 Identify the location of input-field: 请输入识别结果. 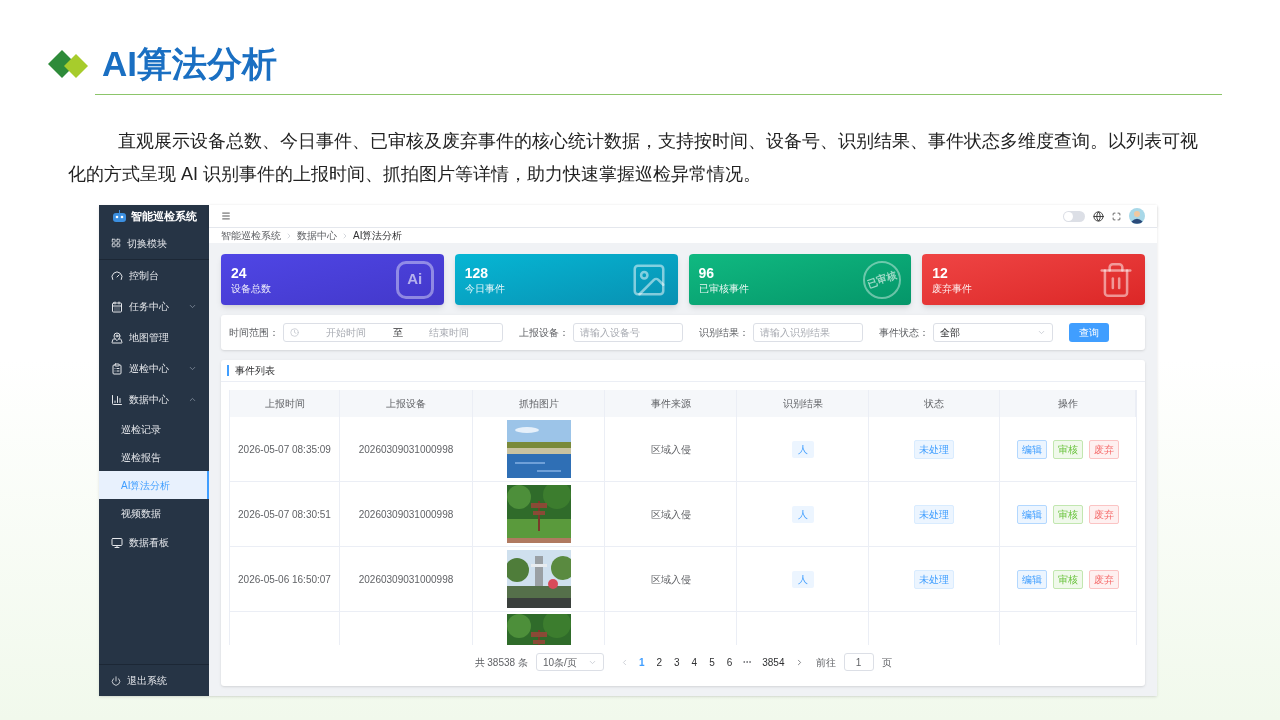
(808, 332).